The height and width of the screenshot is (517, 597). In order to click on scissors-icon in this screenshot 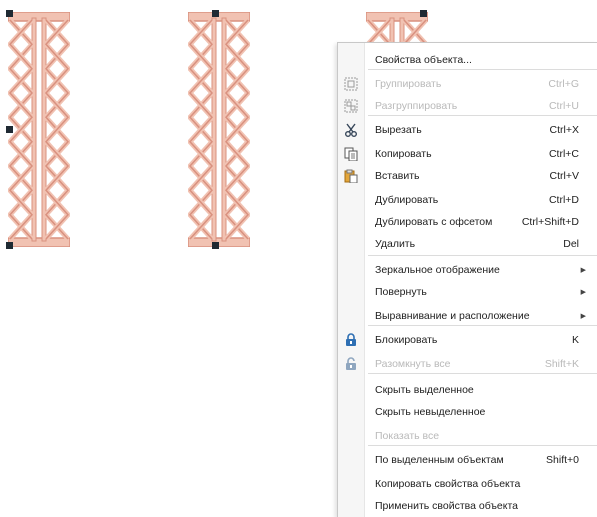, I will do `click(351, 130)`.